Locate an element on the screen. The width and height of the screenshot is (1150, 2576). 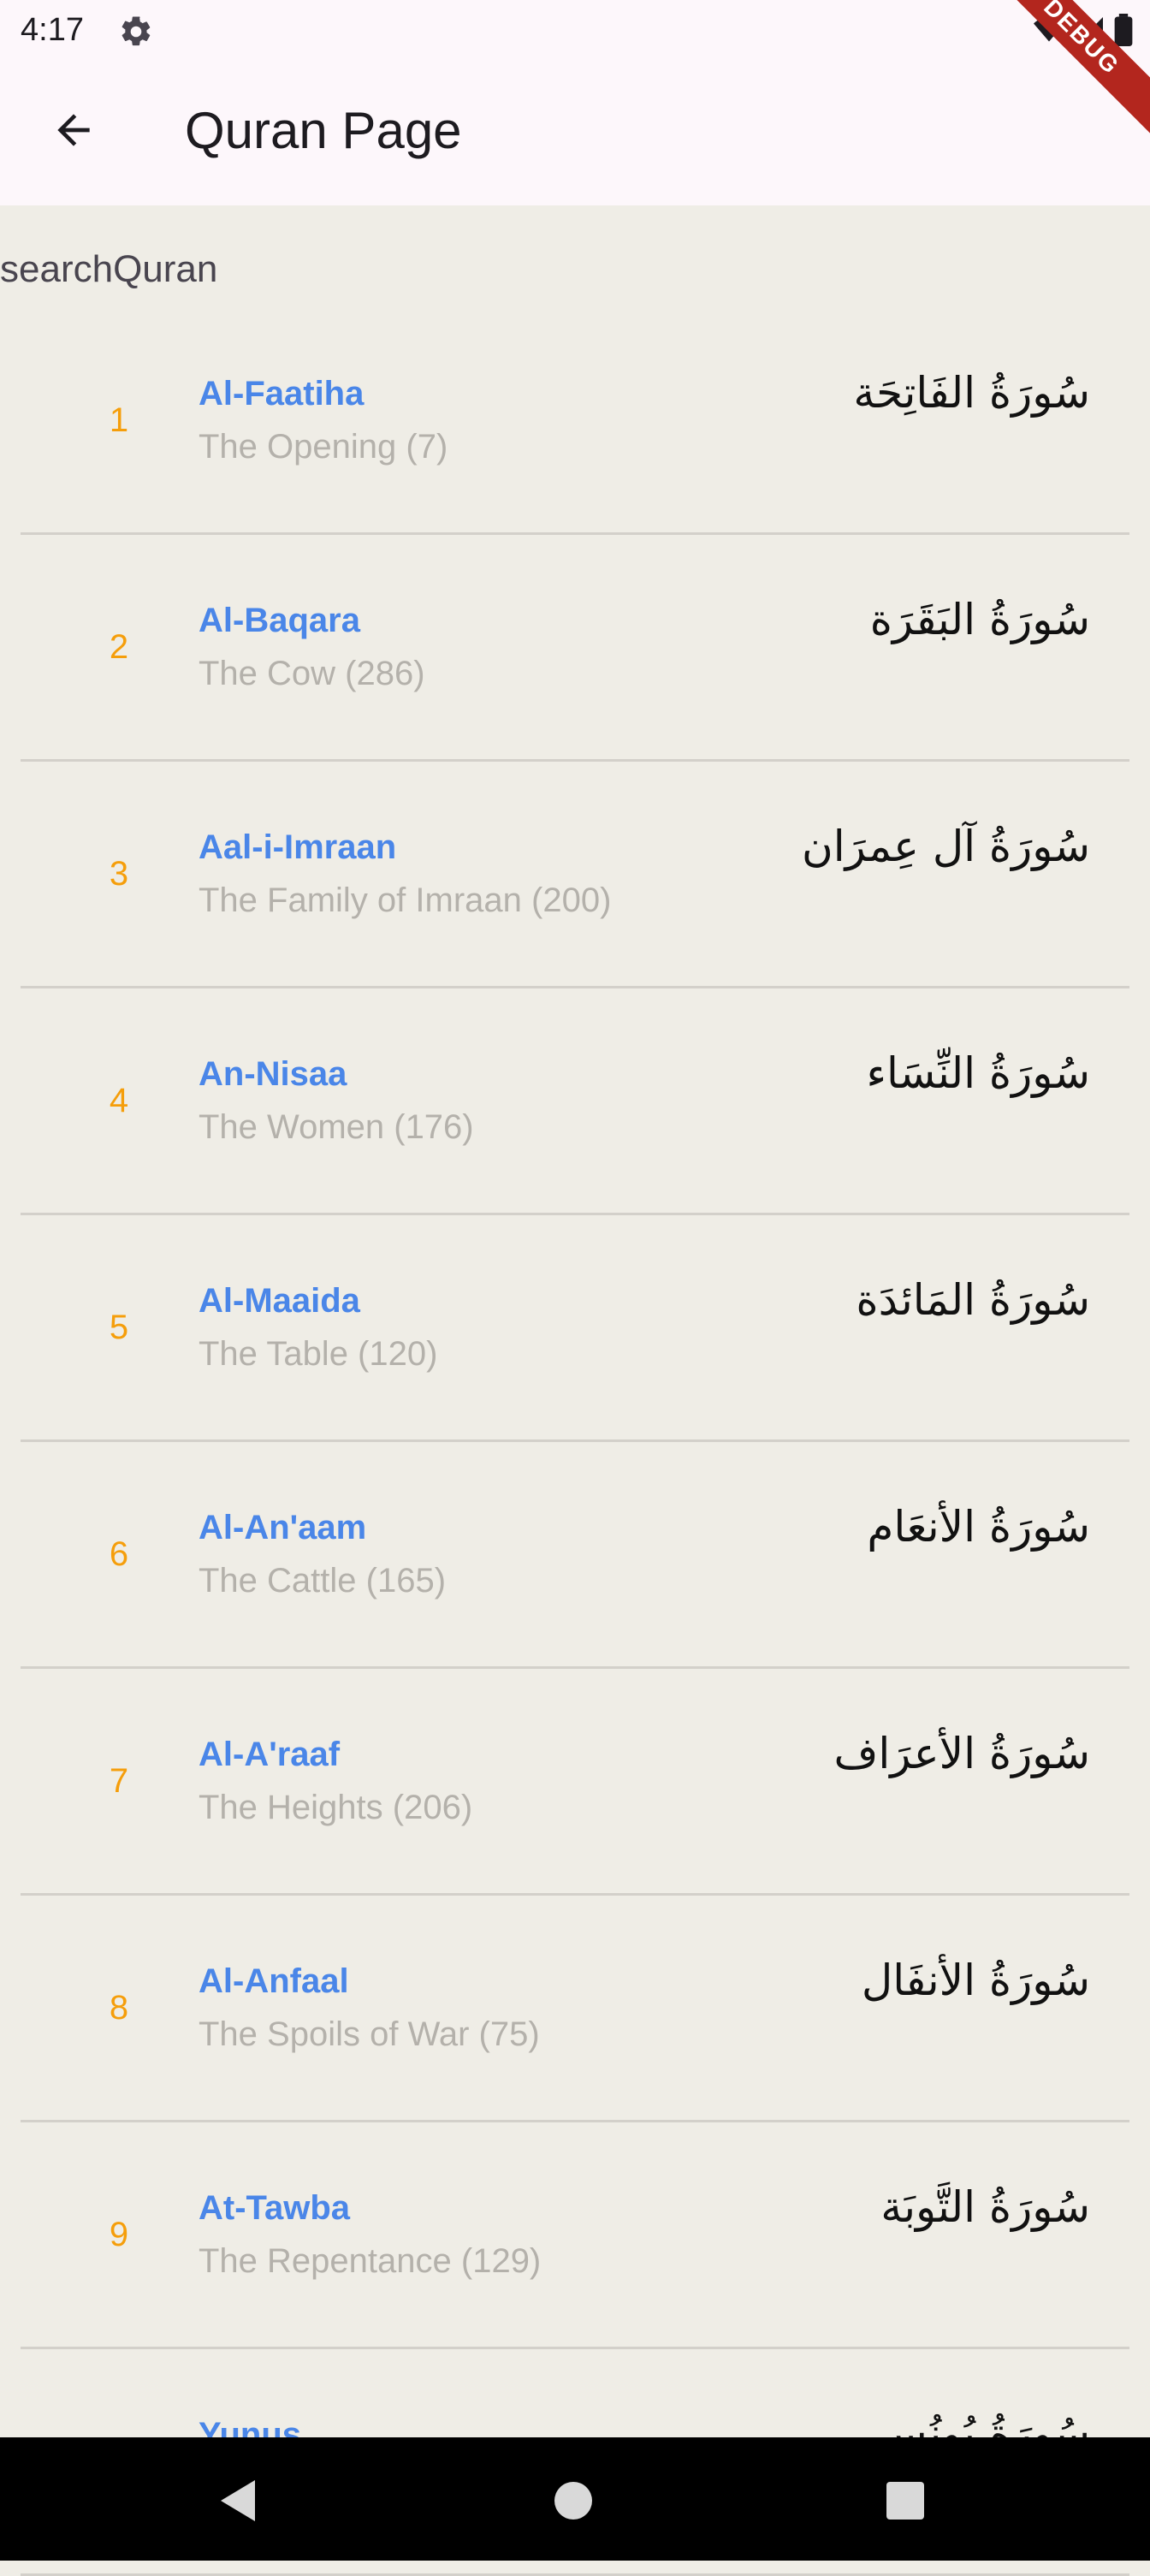
surah-arabic: سُورَةُ الأنعَام is located at coordinates (978, 1527).